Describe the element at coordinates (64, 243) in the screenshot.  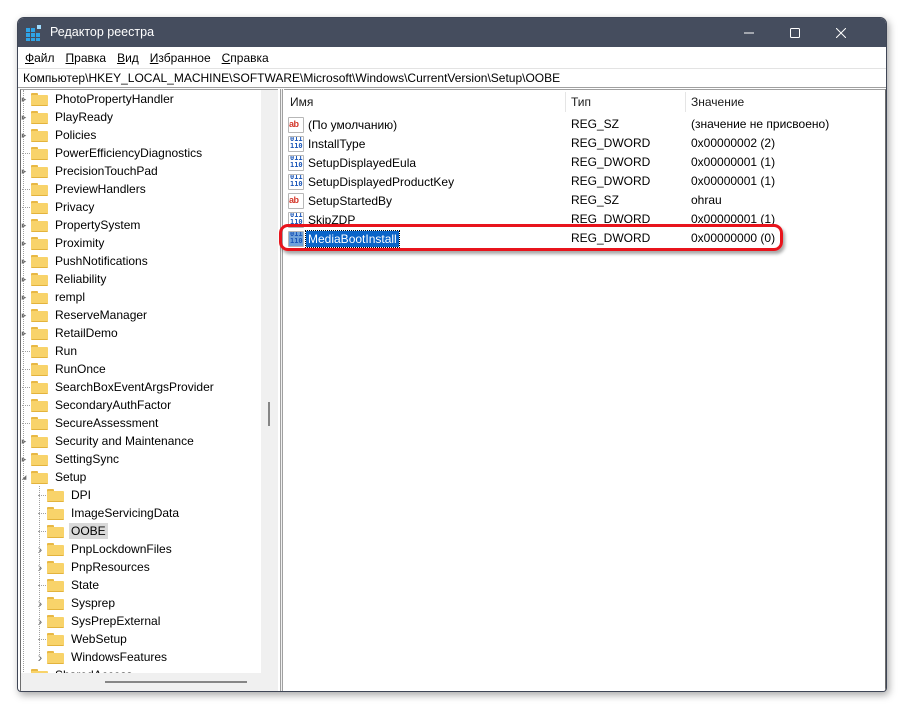
I see `tree-item: ▸ Proximity` at that location.